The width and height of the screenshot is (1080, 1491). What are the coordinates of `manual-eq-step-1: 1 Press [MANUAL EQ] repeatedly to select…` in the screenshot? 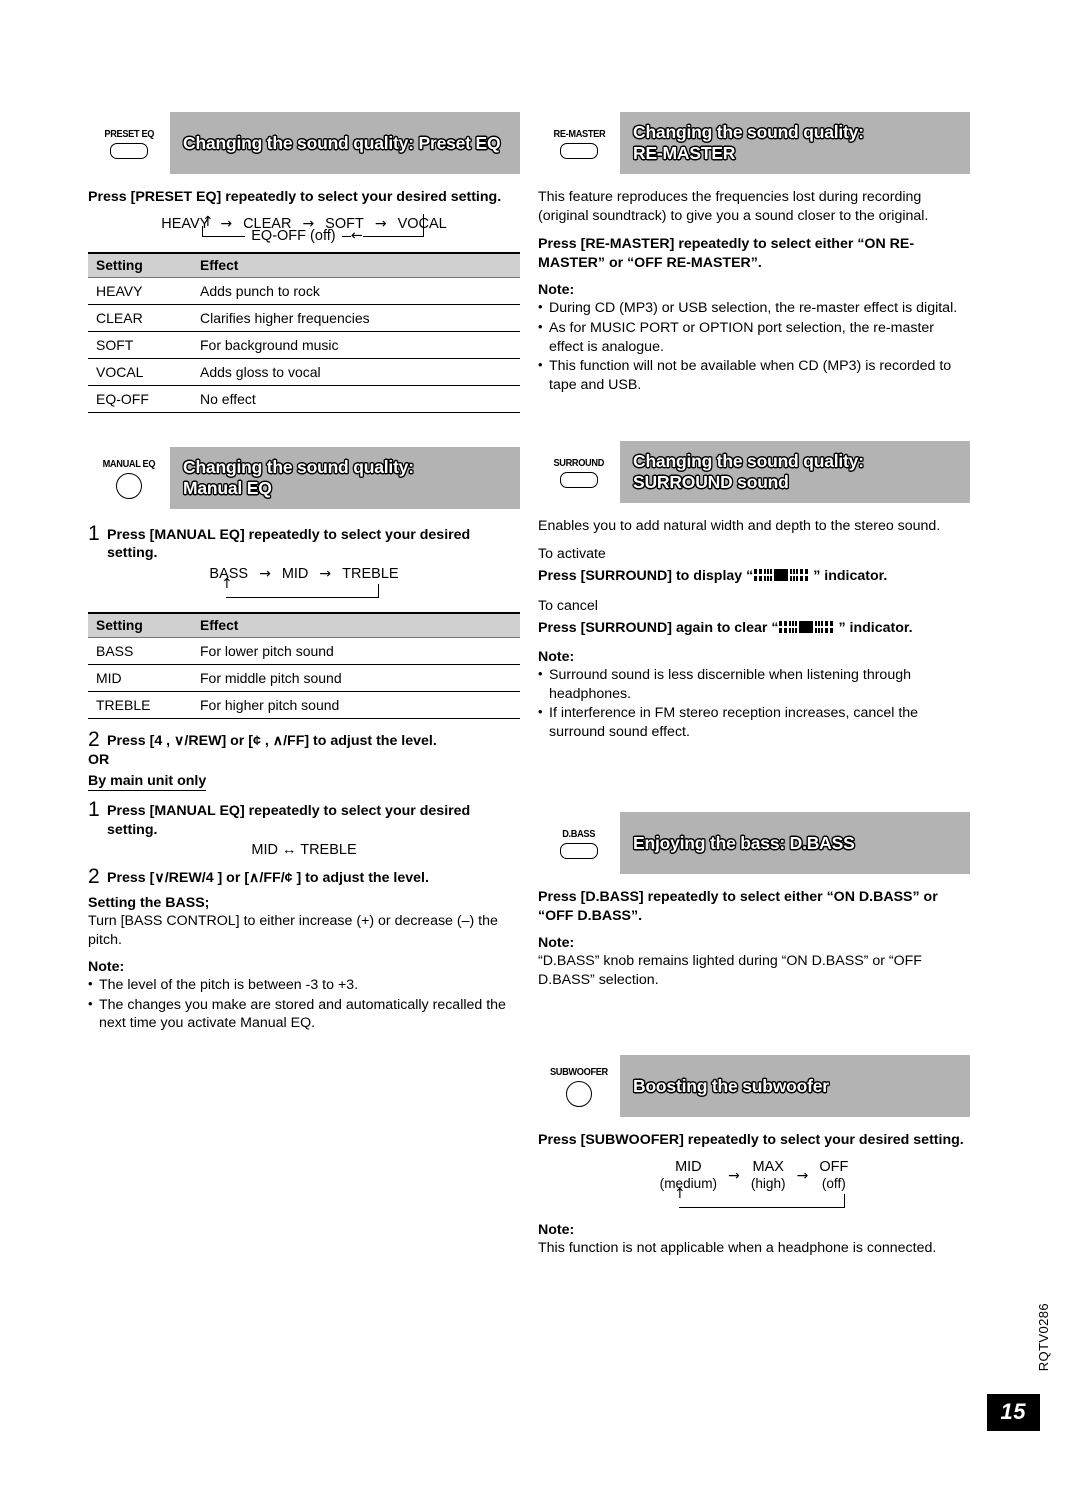 It's located at (304, 543).